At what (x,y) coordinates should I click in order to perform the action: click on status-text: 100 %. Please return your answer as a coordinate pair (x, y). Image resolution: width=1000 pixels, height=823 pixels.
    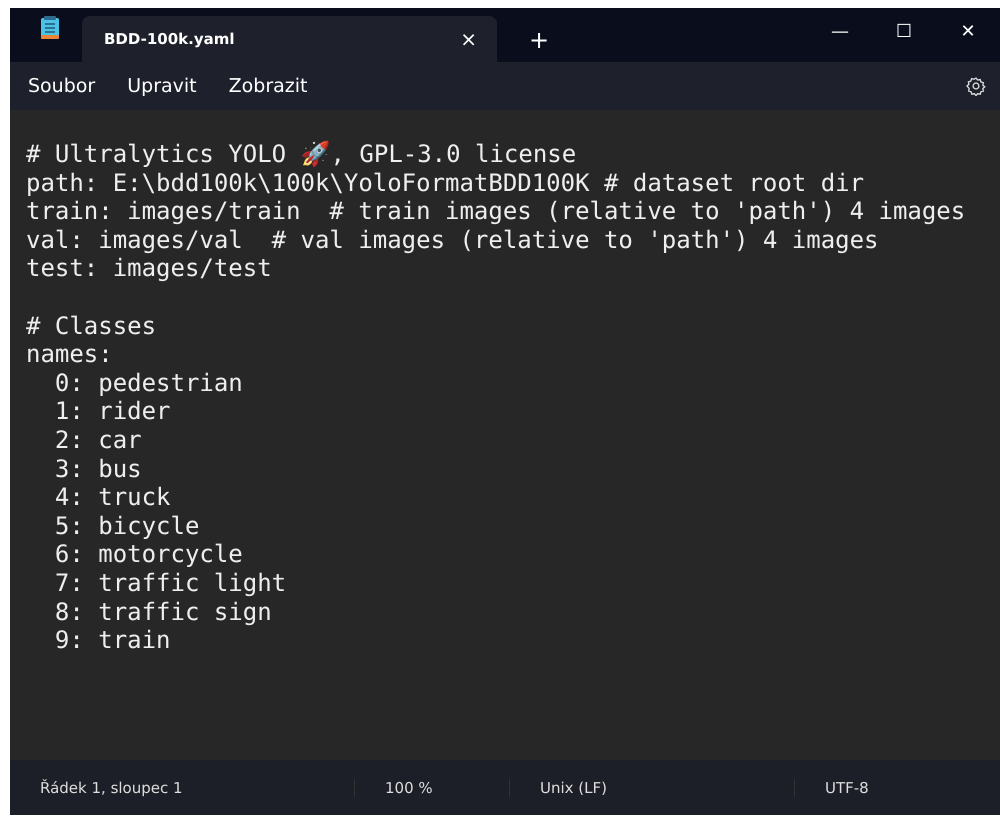
    Looking at the image, I should click on (432, 787).